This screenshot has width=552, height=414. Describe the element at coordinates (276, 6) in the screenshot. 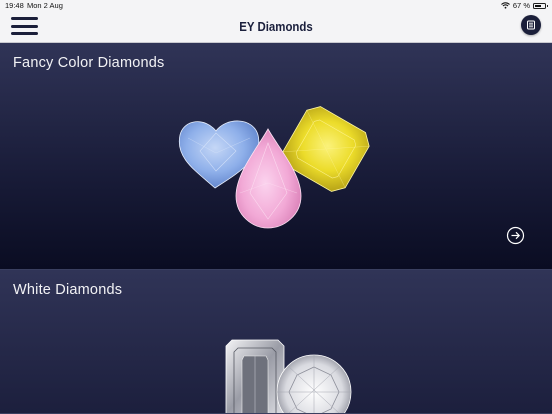

I see `status-bar: 19:48 Mon 2 Aug 67 %` at that location.